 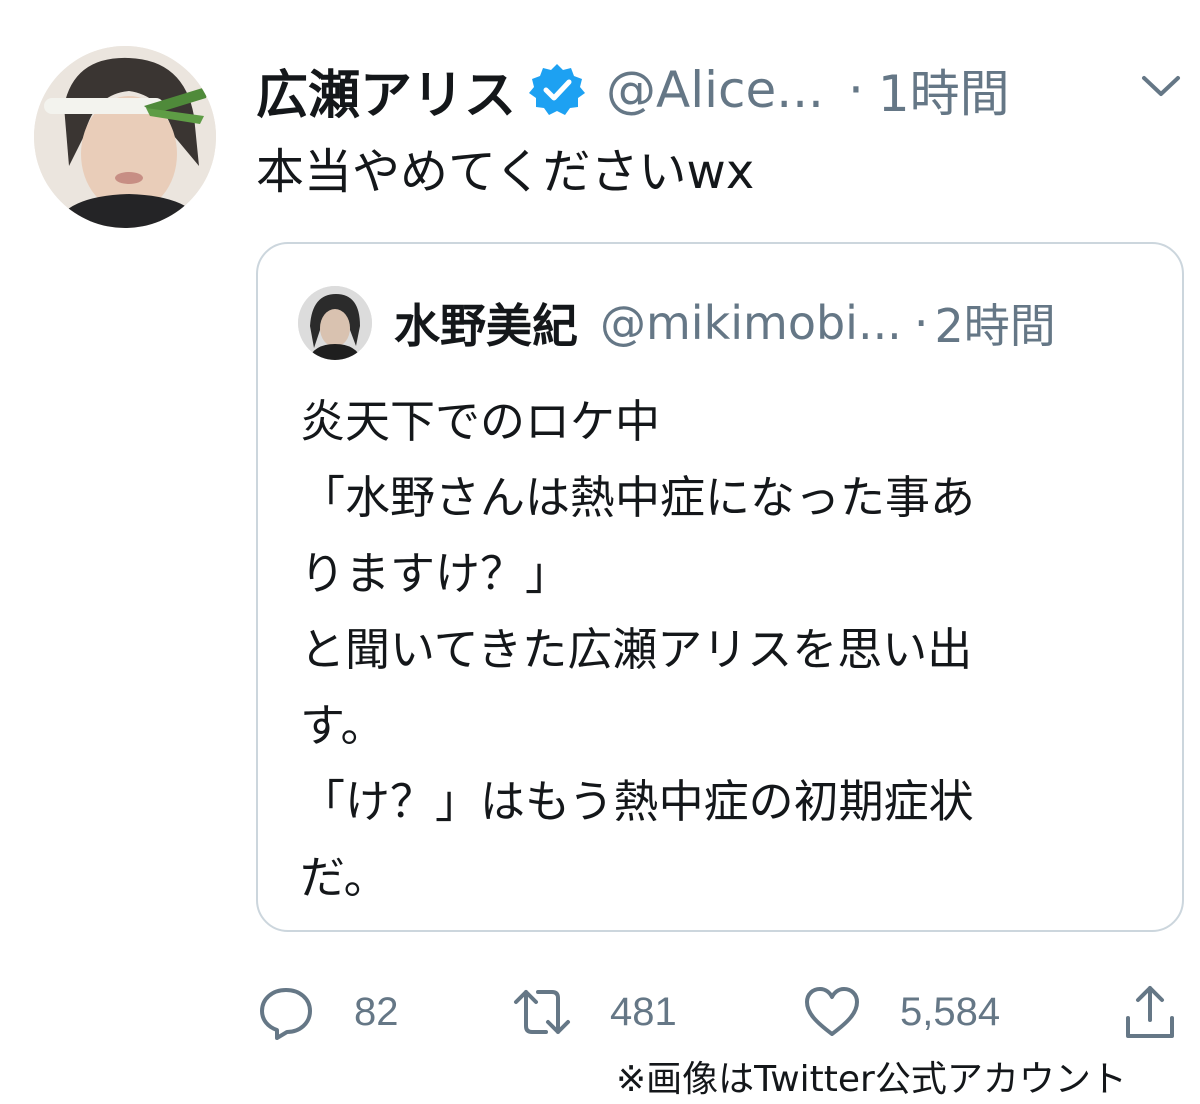 What do you see at coordinates (286, 1014) in the screenshot?
I see `reply-icon` at bounding box center [286, 1014].